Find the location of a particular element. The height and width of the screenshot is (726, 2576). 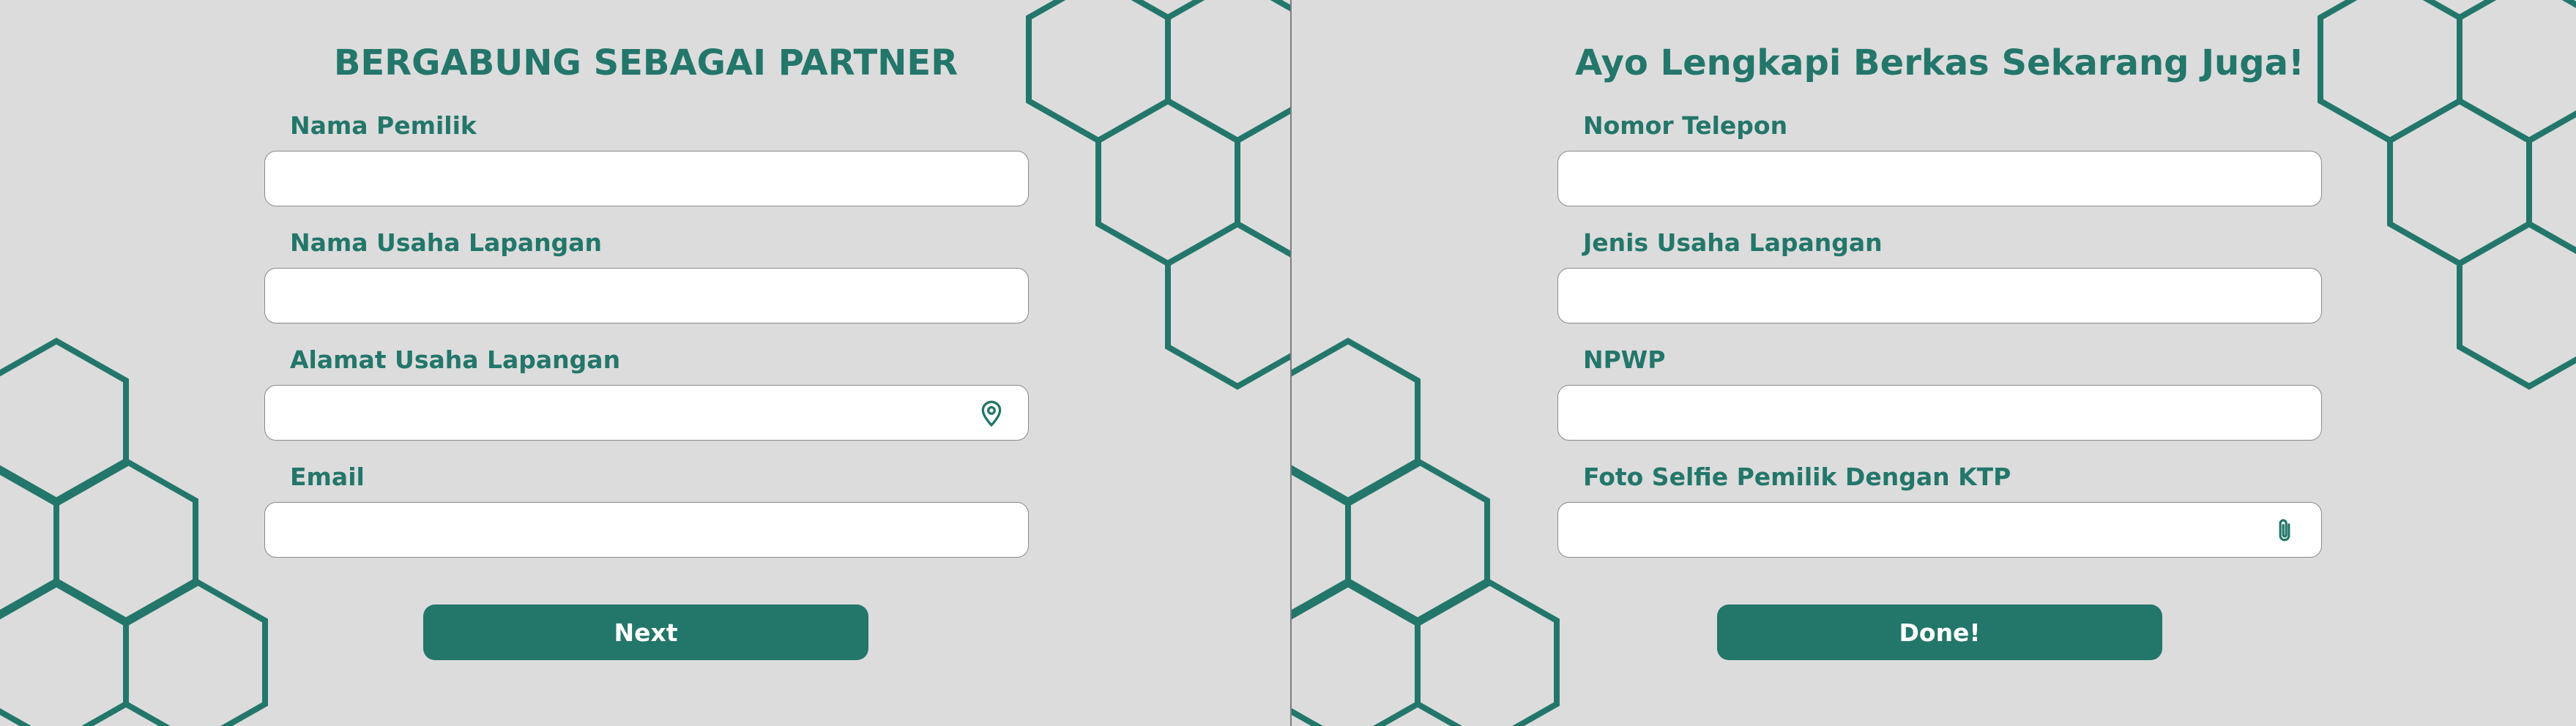

business-type-field is located at coordinates (1939, 295).